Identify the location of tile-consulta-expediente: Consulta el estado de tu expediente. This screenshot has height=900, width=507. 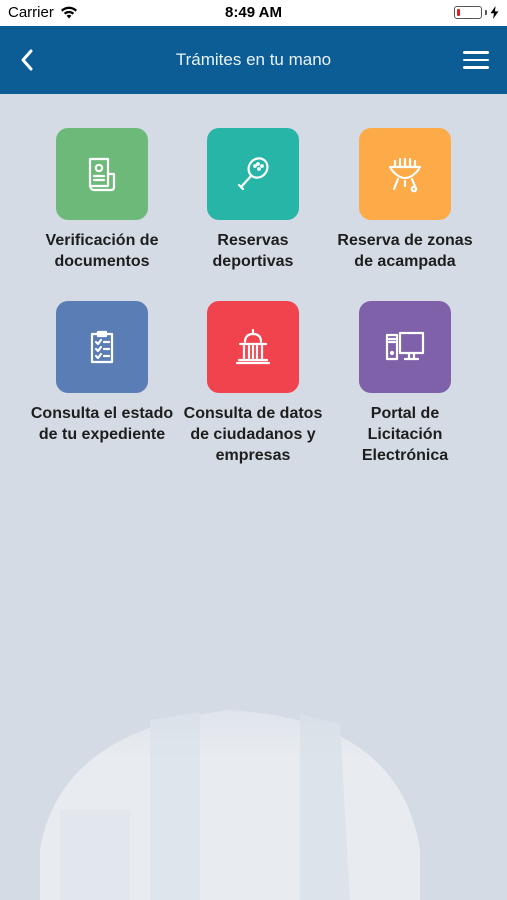
(102, 373).